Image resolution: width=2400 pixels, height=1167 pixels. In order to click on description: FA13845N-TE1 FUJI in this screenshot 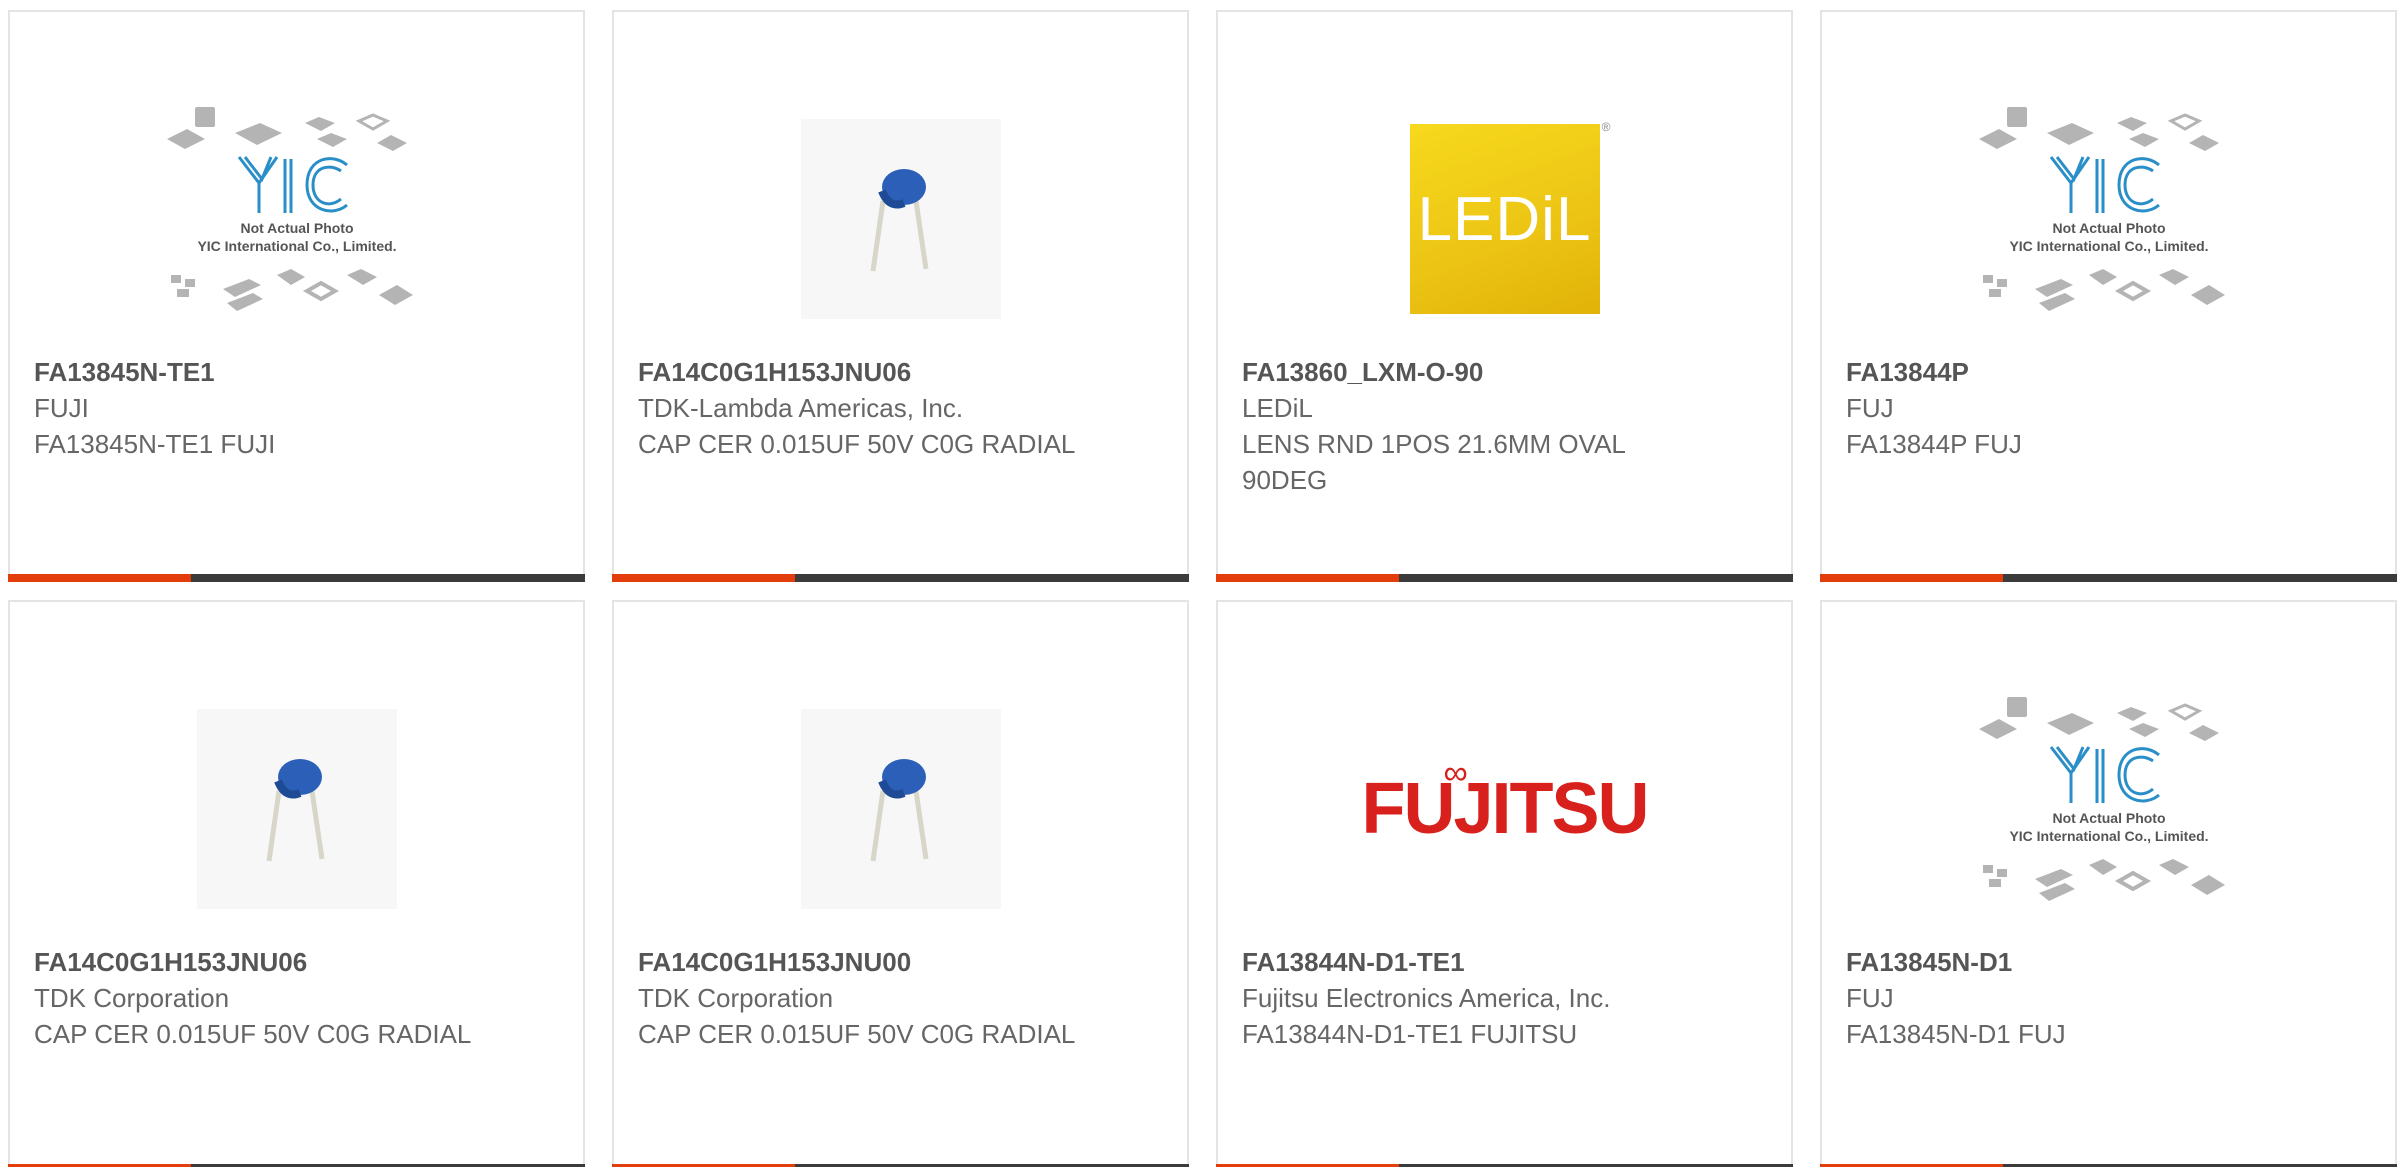, I will do `click(155, 444)`.